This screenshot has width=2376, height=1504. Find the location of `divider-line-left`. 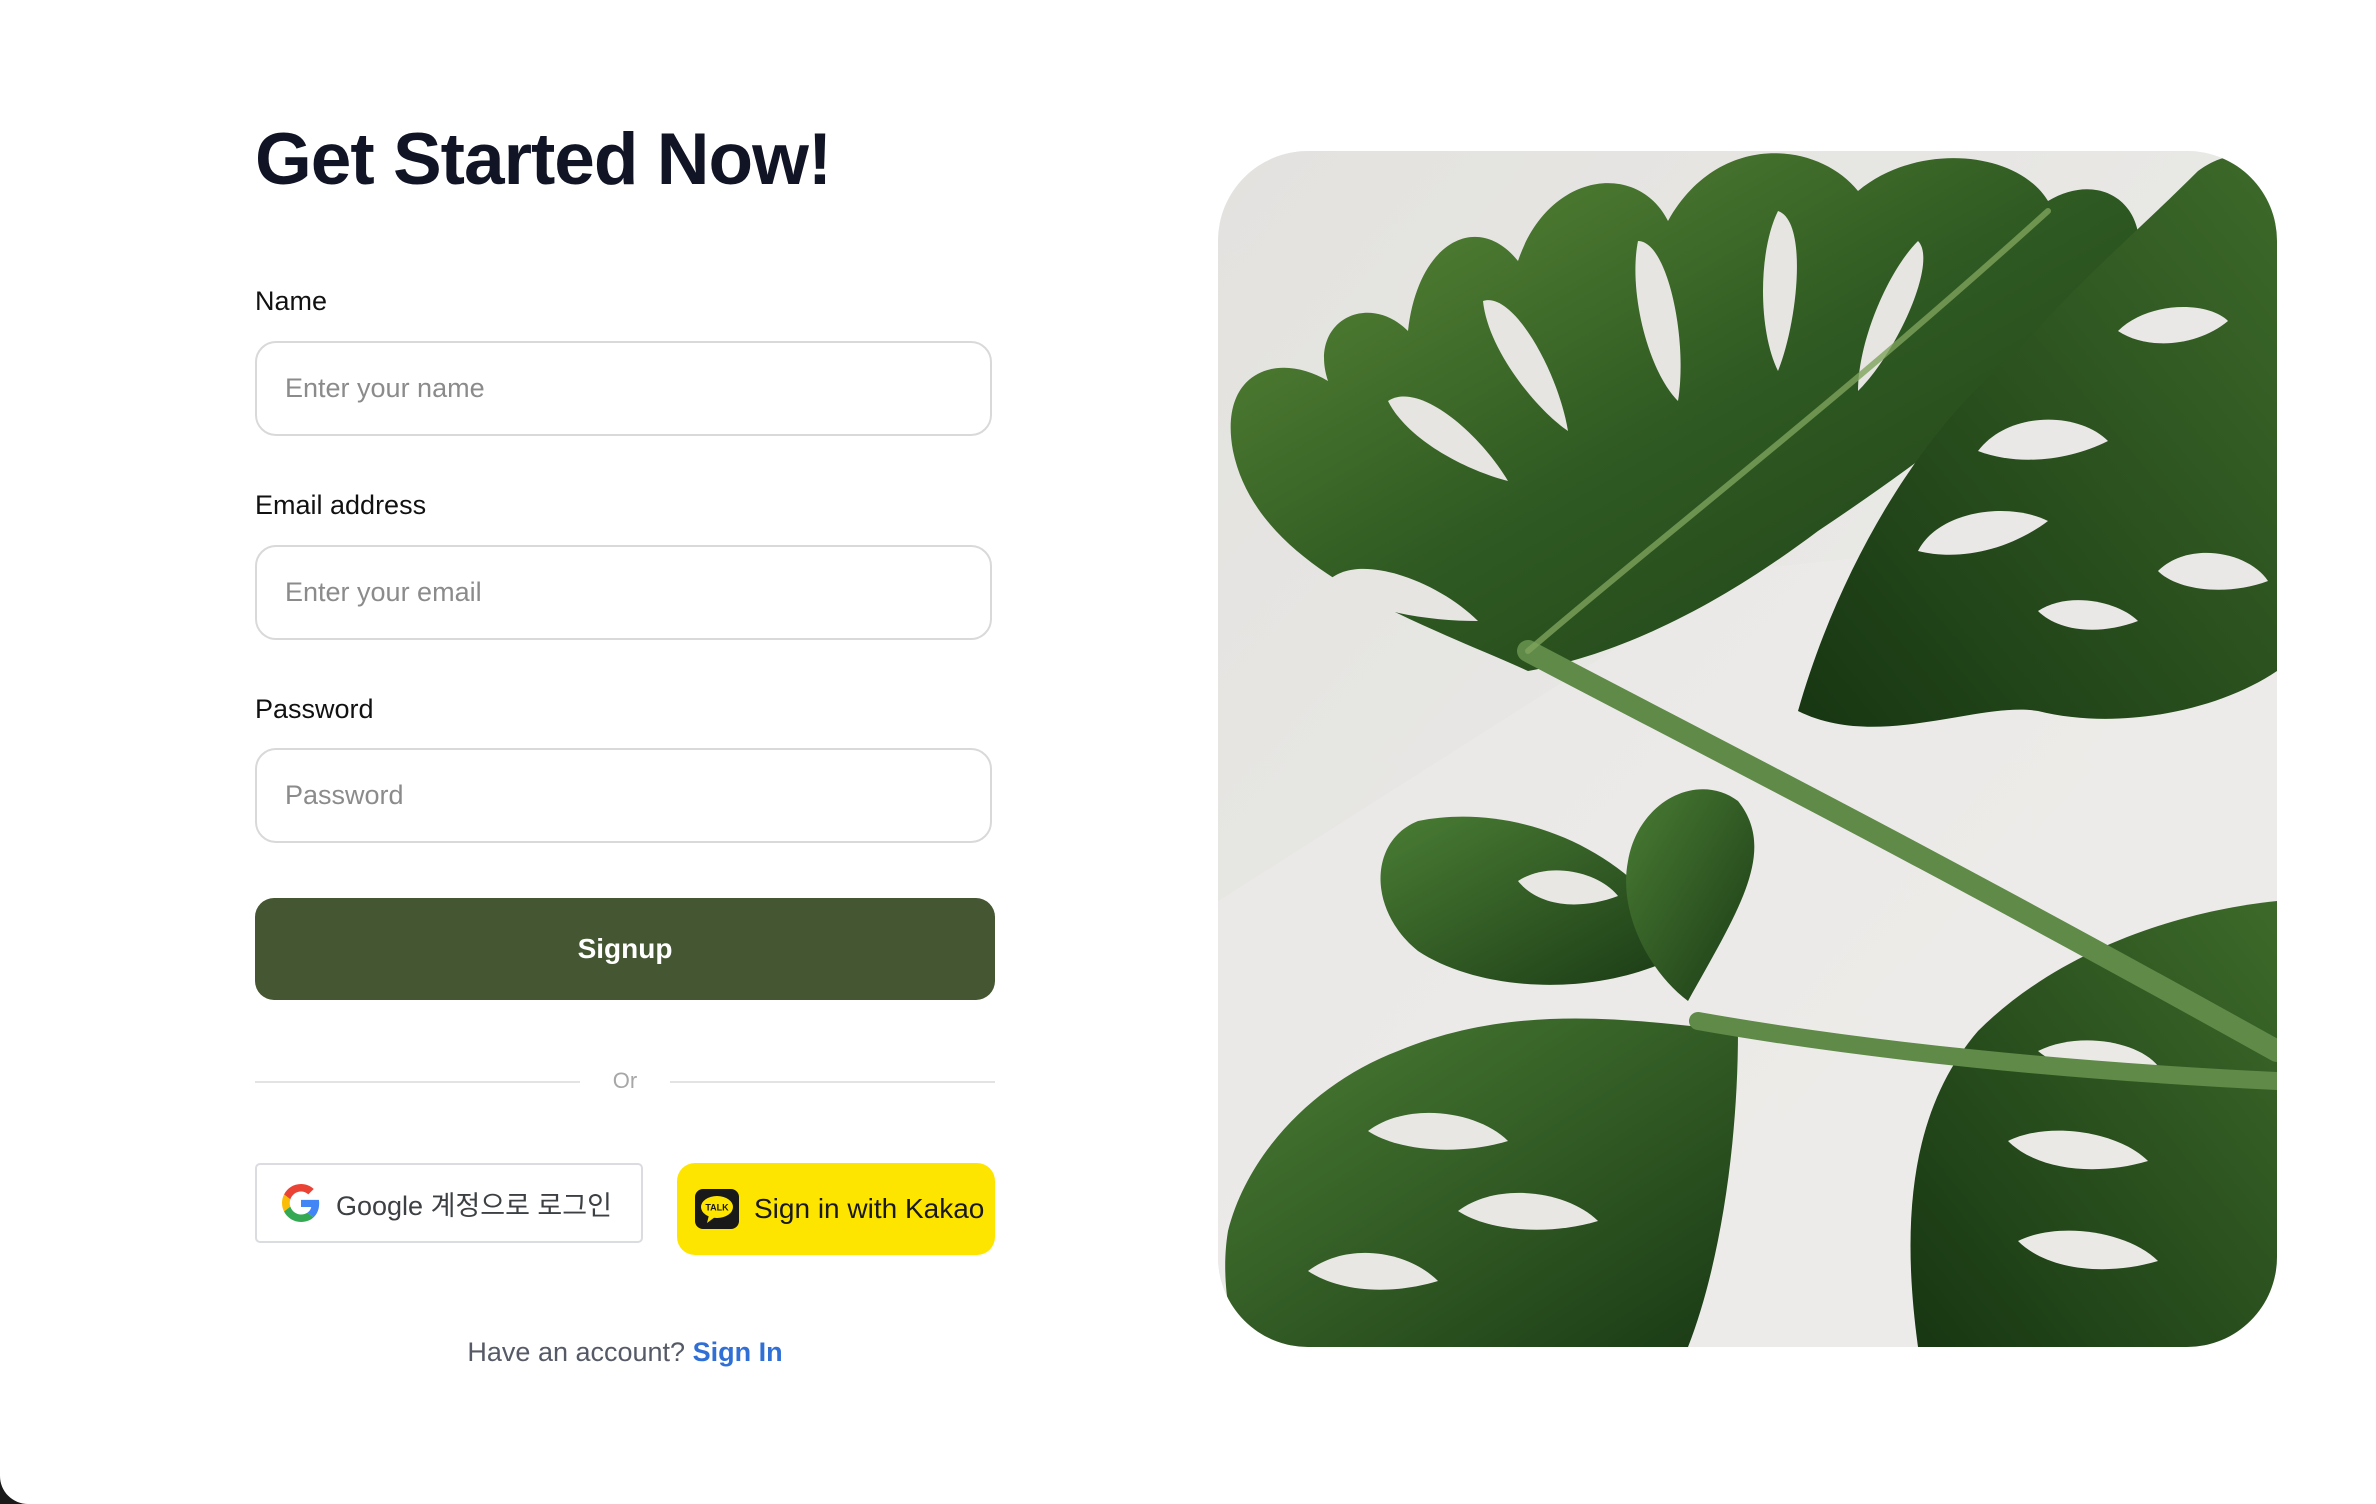

divider-line-left is located at coordinates (417, 1082).